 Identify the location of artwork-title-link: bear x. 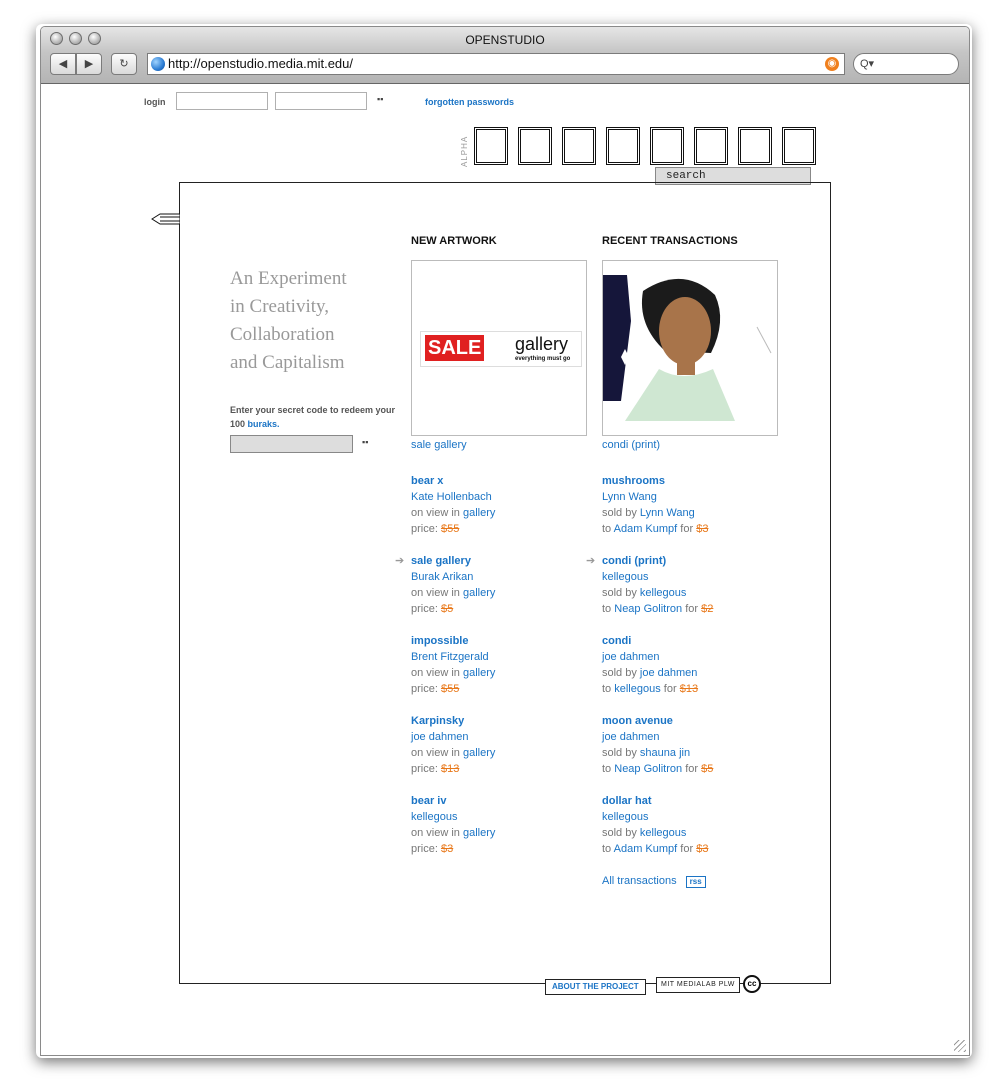
(427, 481).